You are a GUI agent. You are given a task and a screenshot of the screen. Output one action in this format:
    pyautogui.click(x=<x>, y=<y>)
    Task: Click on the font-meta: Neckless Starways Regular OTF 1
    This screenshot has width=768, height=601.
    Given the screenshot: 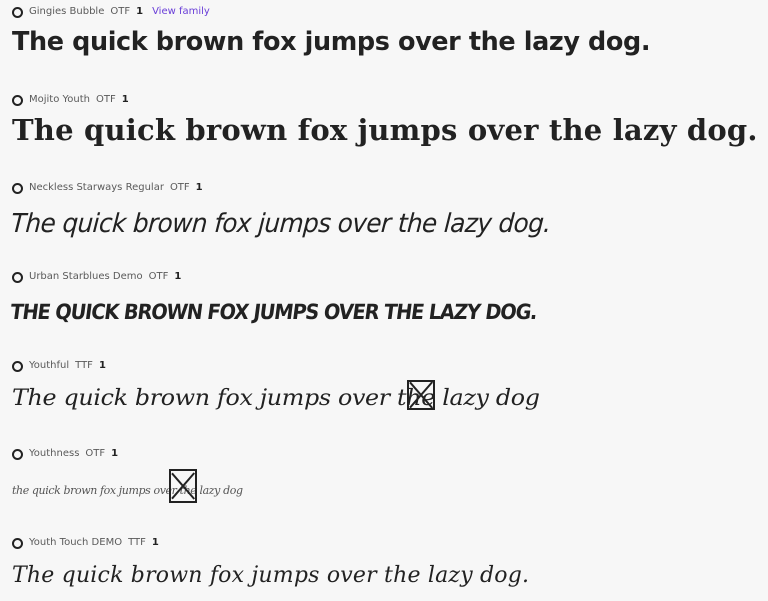 What is the action you would take?
    pyautogui.click(x=107, y=188)
    